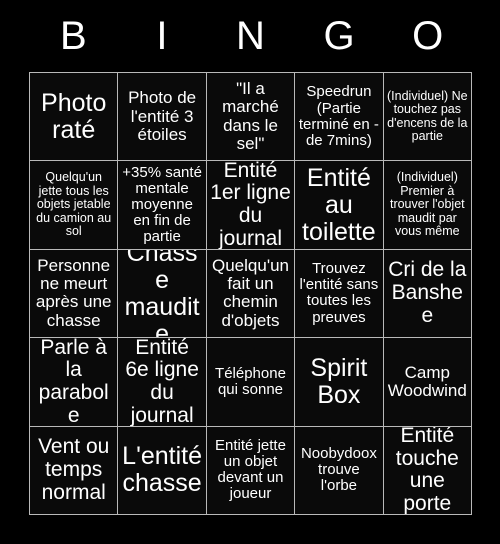 The image size is (500, 544). I want to click on bingo-cell-label: Camp Woodwind, so click(427, 381).